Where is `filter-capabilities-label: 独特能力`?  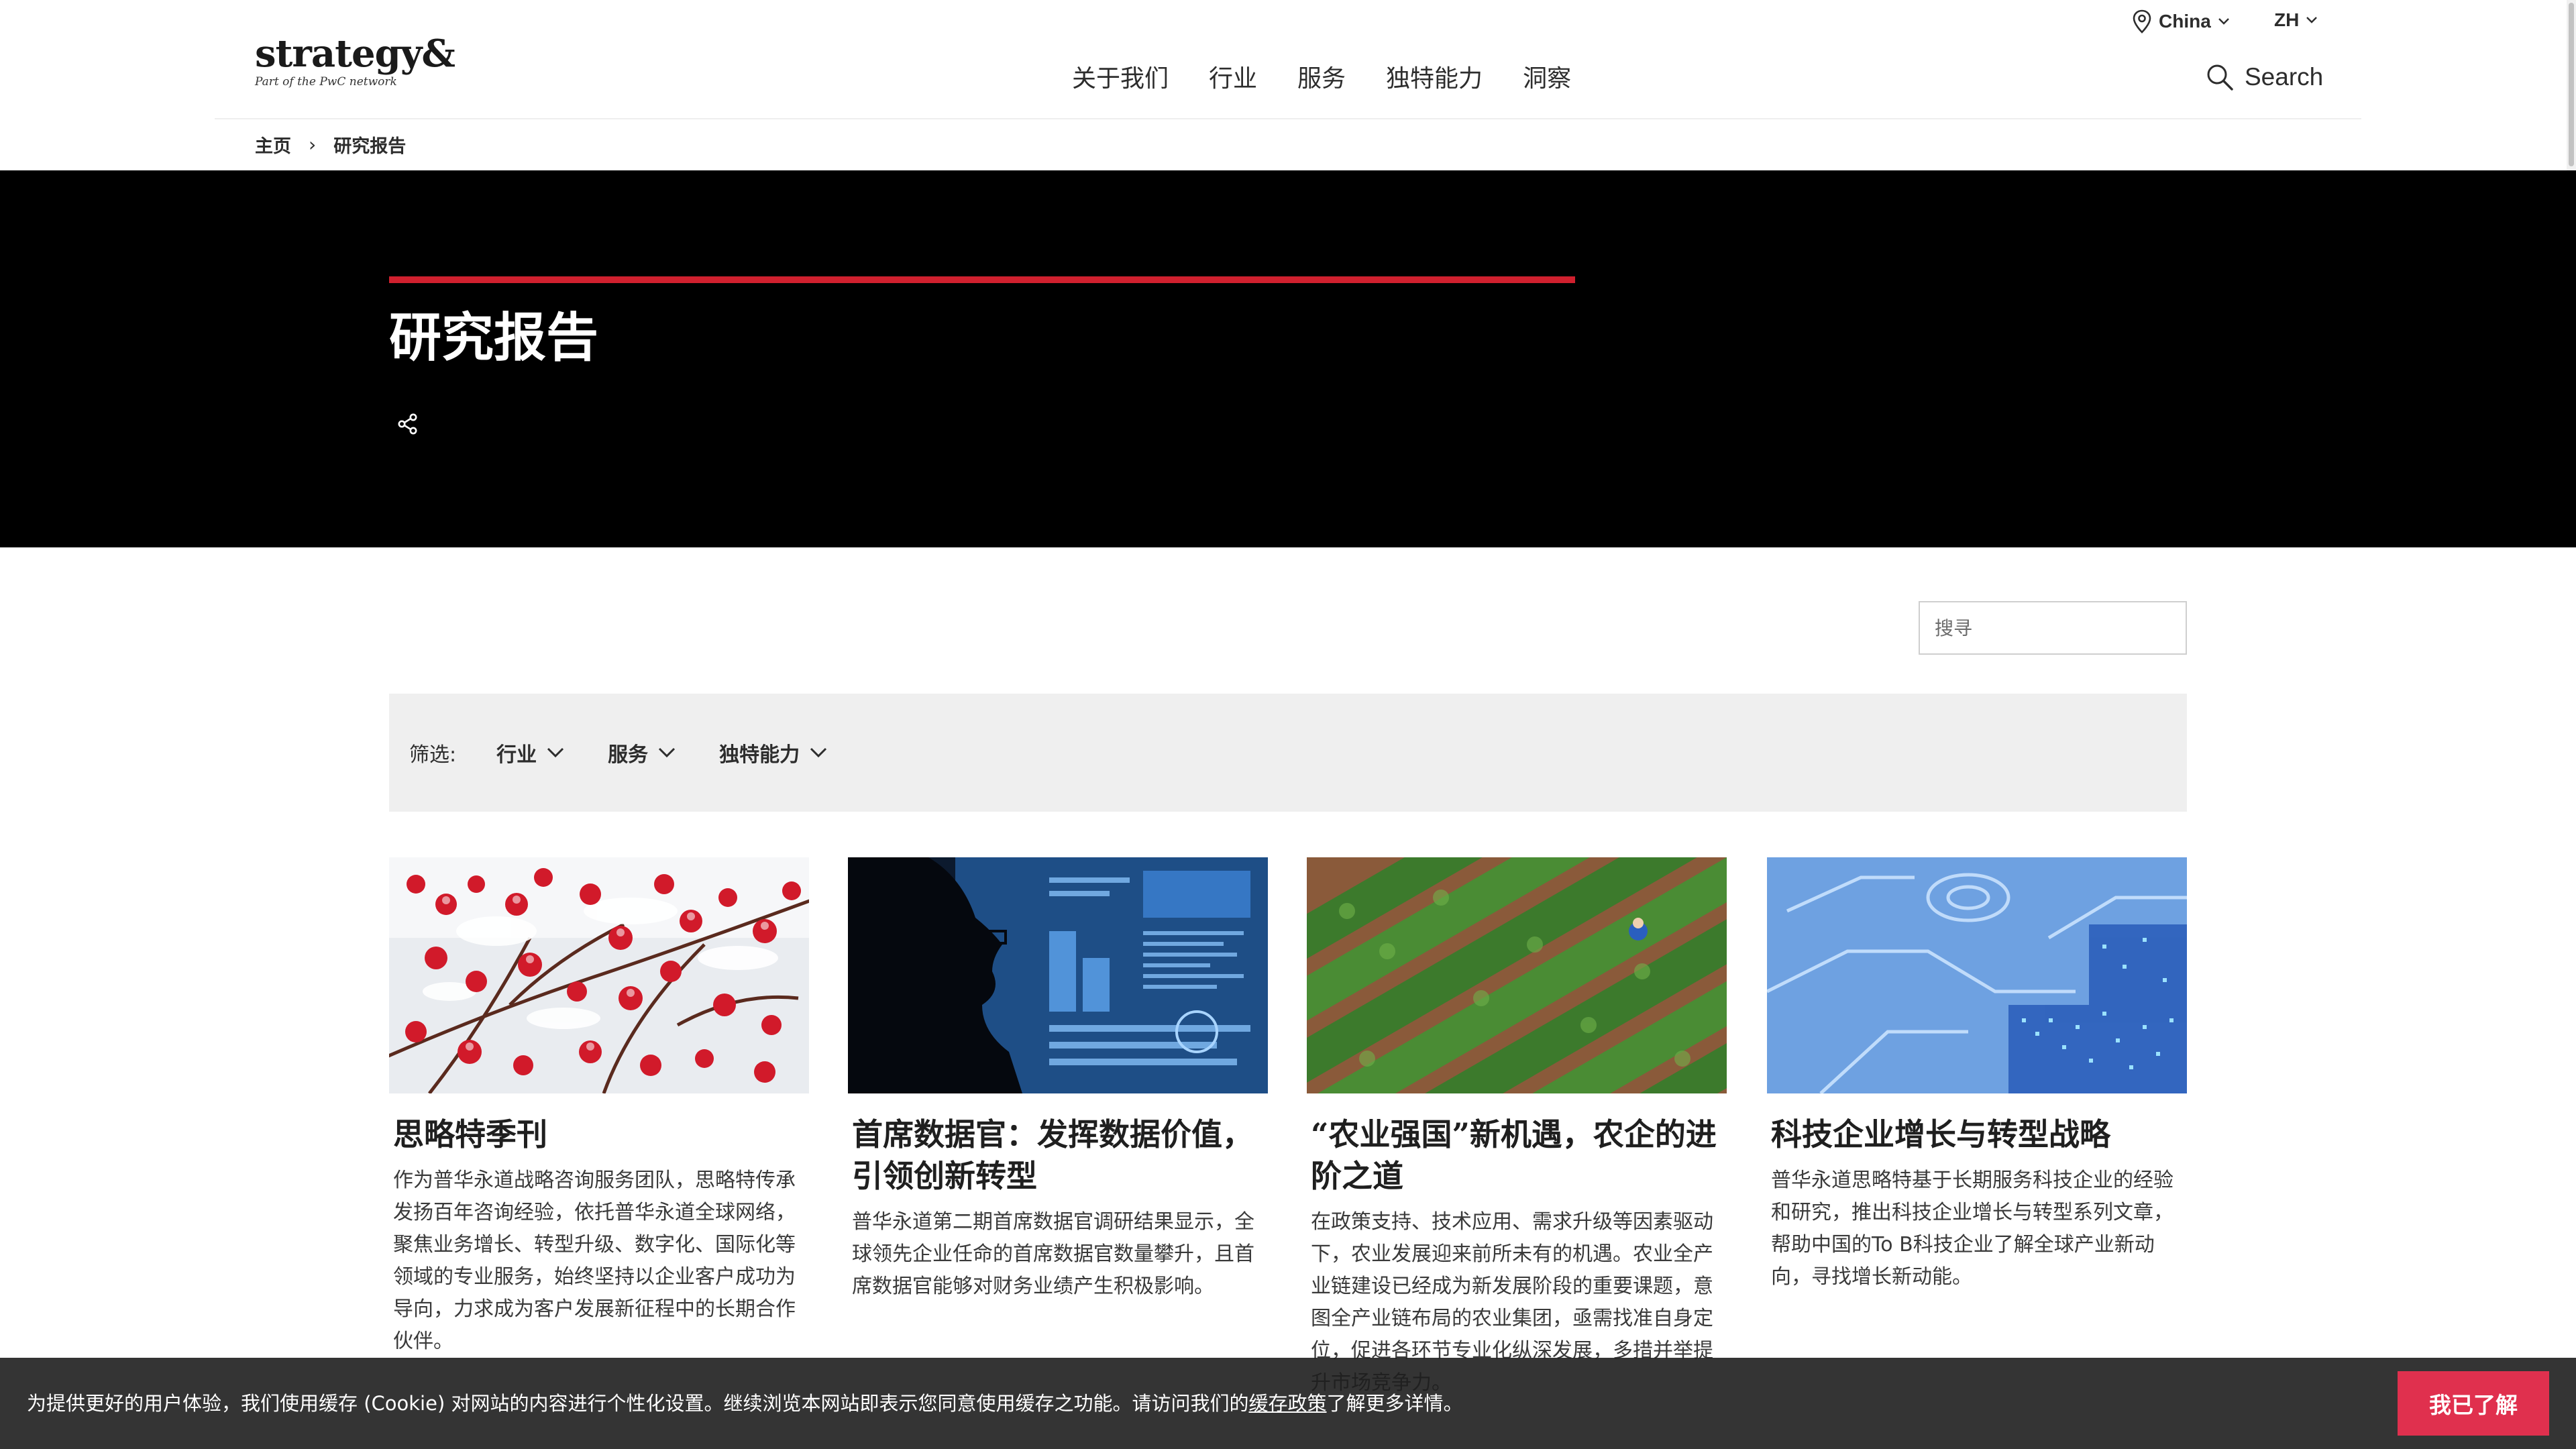
filter-capabilities-label: 独特能力 is located at coordinates (759, 755).